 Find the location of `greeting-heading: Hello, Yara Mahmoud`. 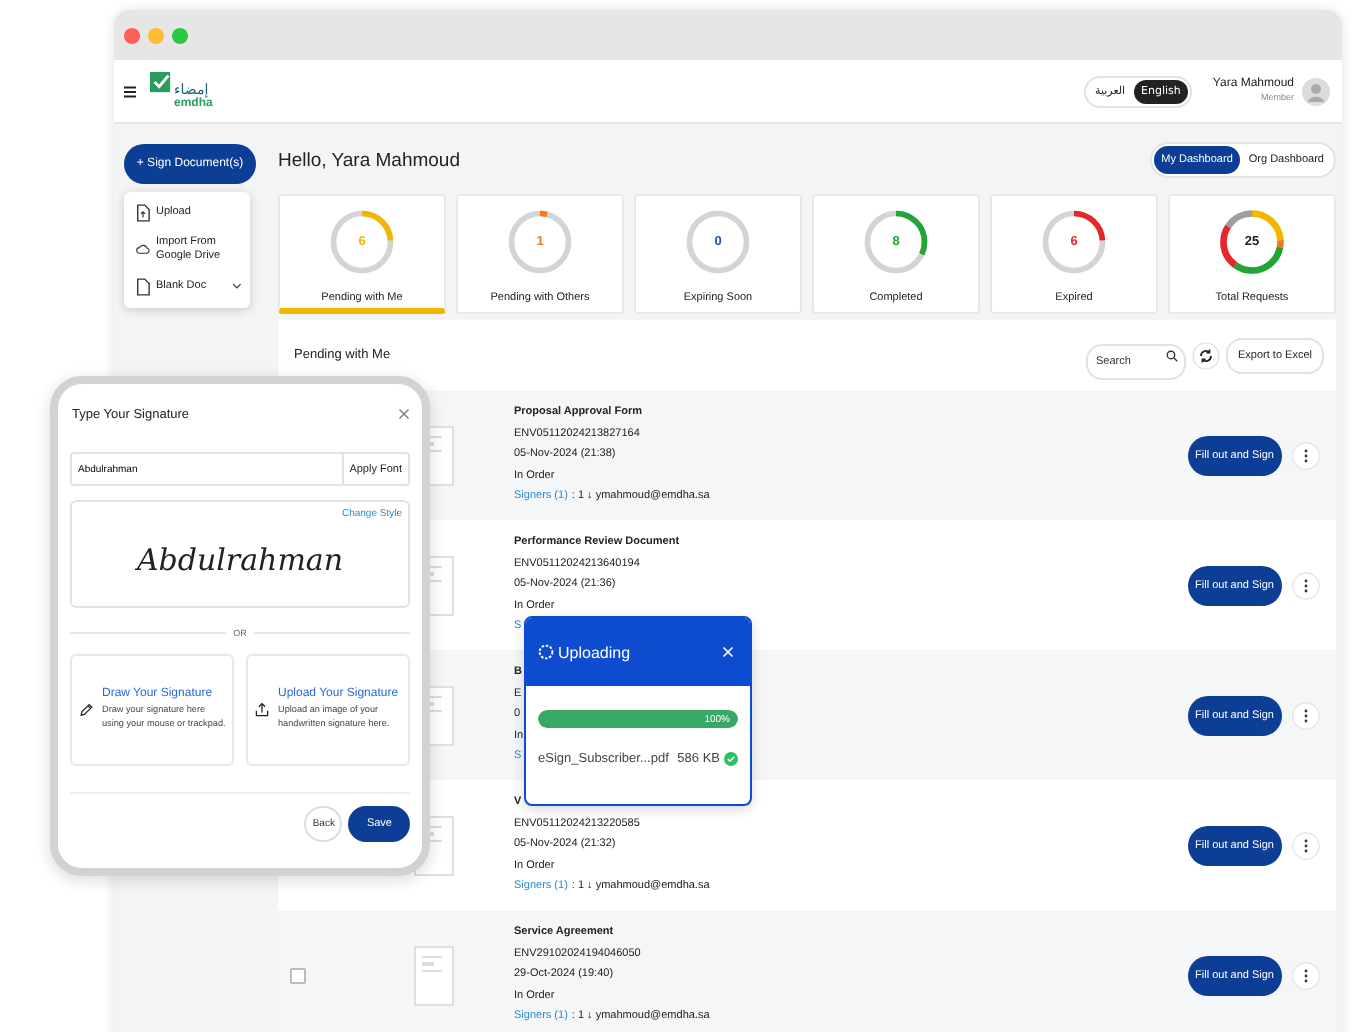

greeting-heading: Hello, Yara Mahmoud is located at coordinates (369, 160).